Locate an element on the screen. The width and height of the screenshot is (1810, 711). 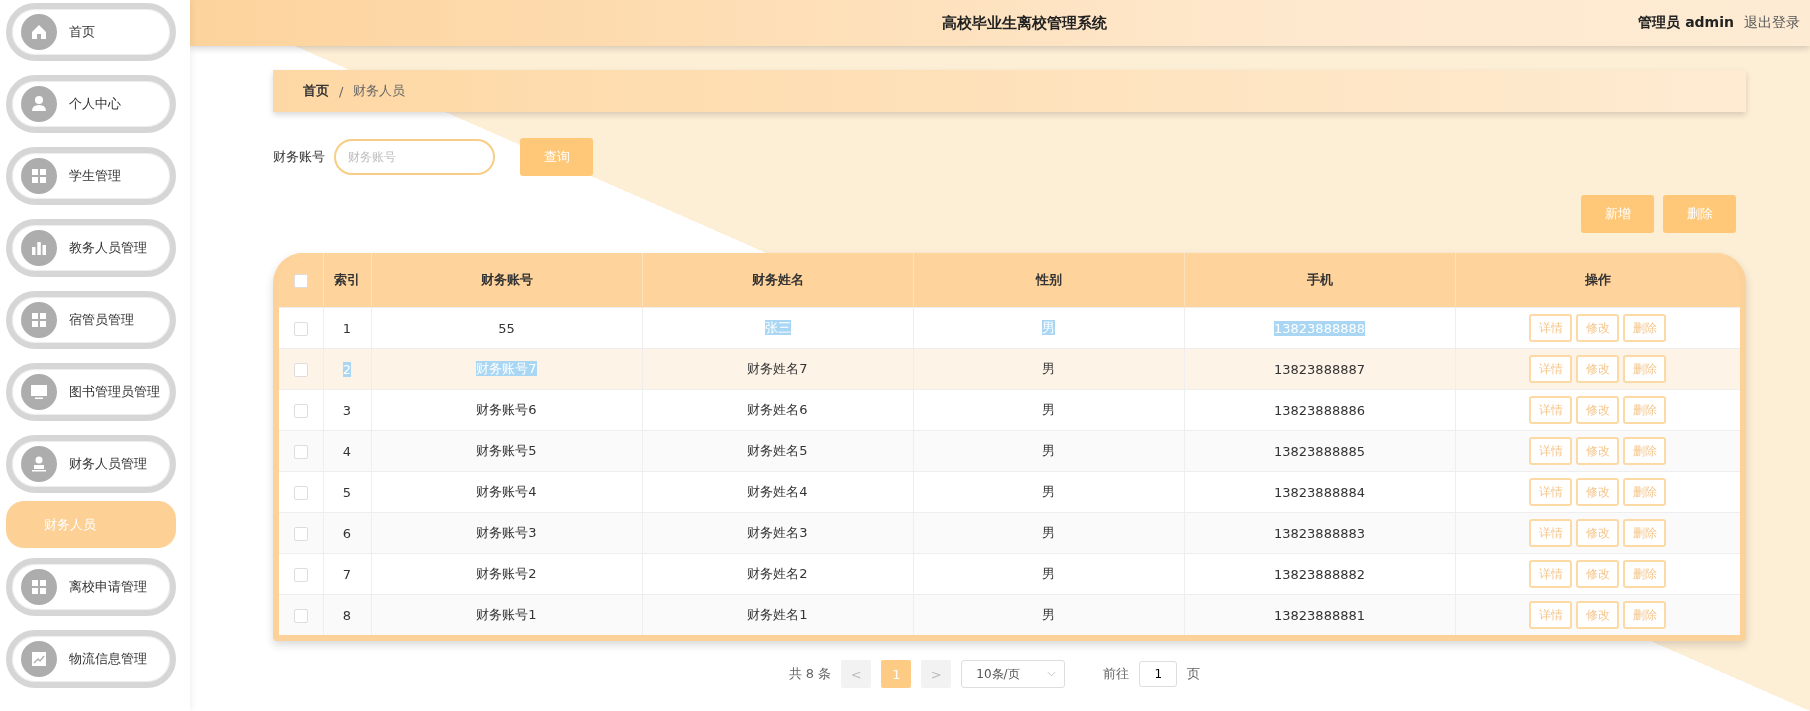
search-label: 财务账号 is located at coordinates (299, 157).